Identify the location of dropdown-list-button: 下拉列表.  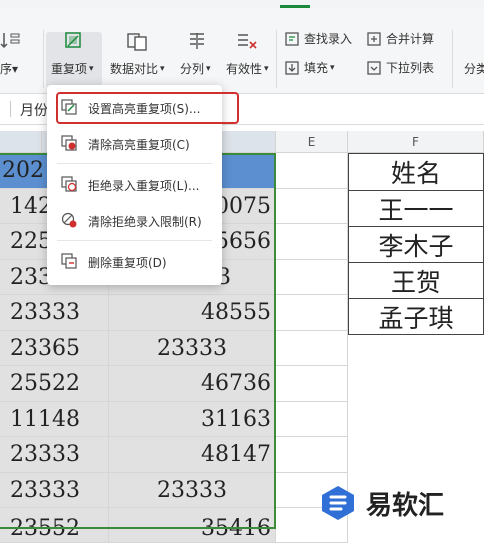
(400, 67).